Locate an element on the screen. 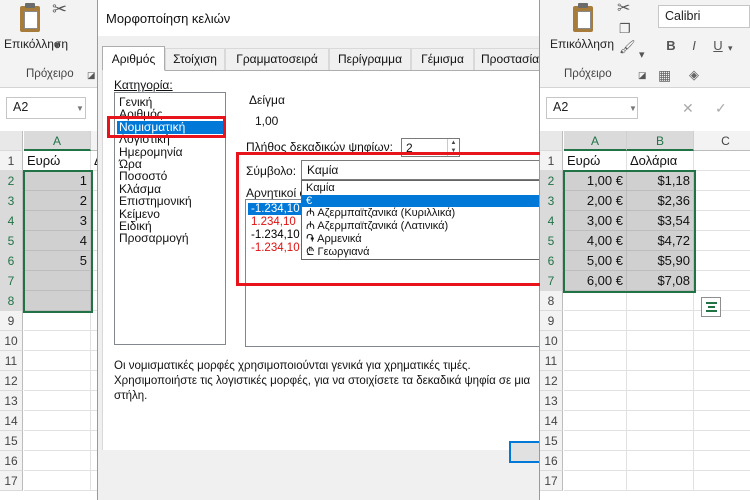 This screenshot has width=750, height=500. cell-a2: 1 is located at coordinates (57, 181).